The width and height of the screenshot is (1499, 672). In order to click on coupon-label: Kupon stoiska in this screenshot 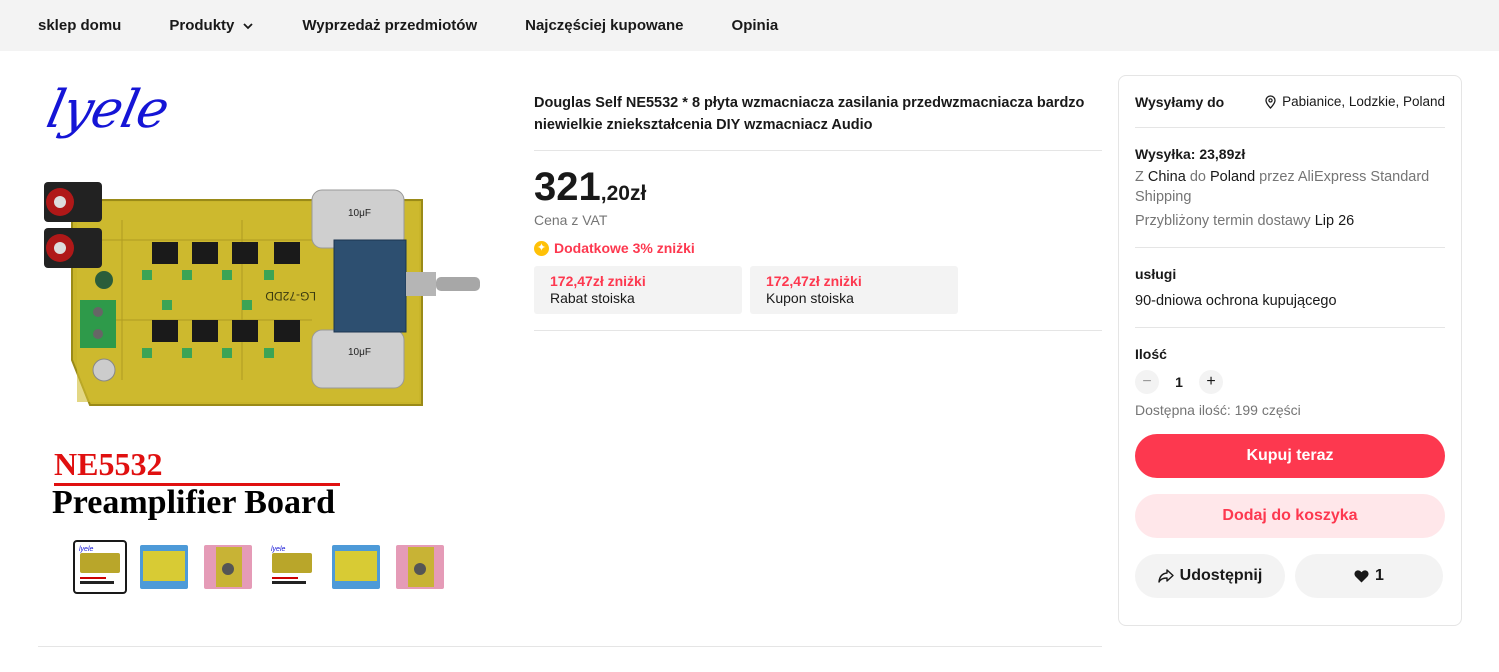, I will do `click(810, 298)`.